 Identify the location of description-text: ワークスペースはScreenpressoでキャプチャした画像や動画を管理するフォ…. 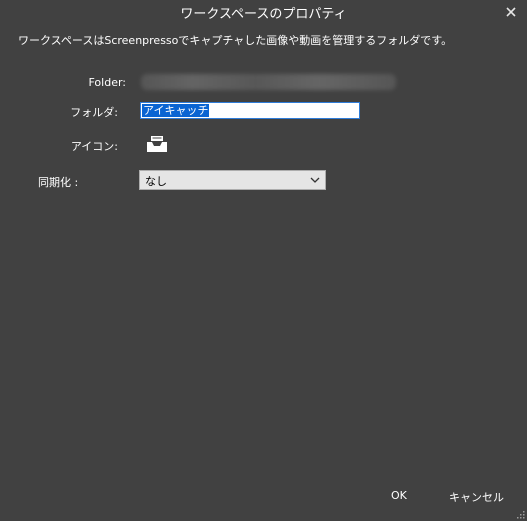
(235, 40).